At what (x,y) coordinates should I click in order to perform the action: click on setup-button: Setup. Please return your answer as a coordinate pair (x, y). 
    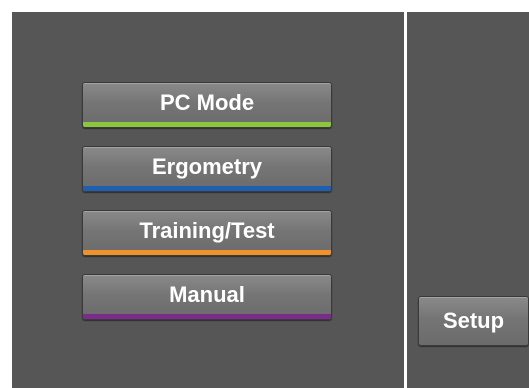
    Looking at the image, I should click on (473, 321).